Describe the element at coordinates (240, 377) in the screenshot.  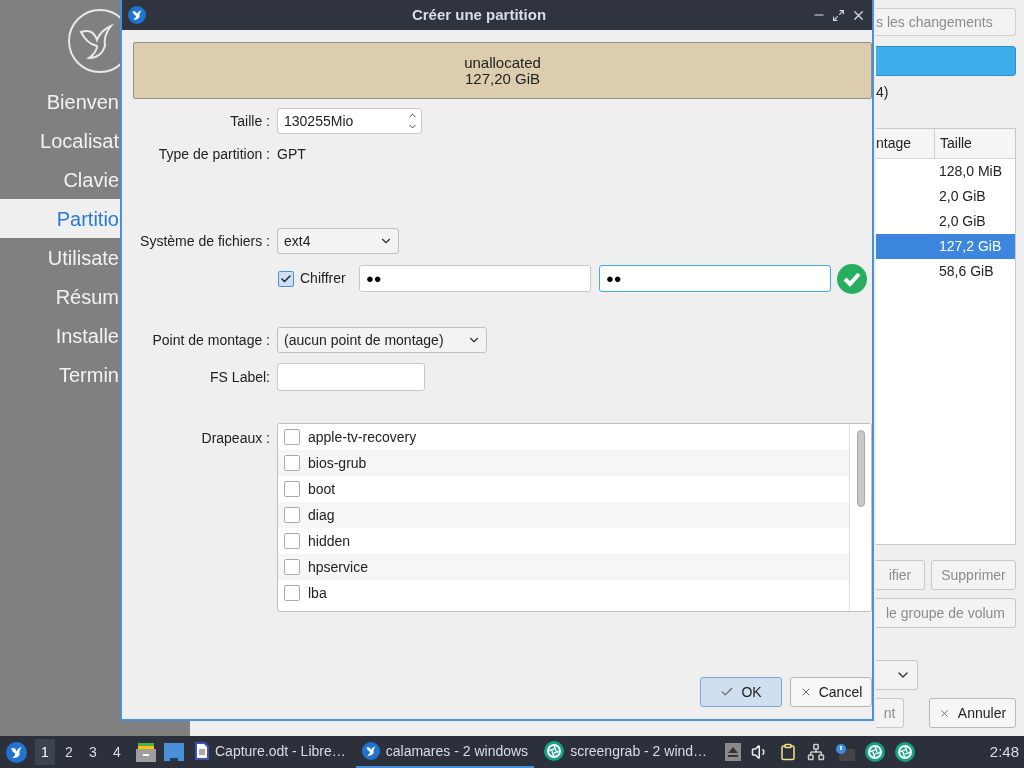
I see `field-label: FS Label:` at that location.